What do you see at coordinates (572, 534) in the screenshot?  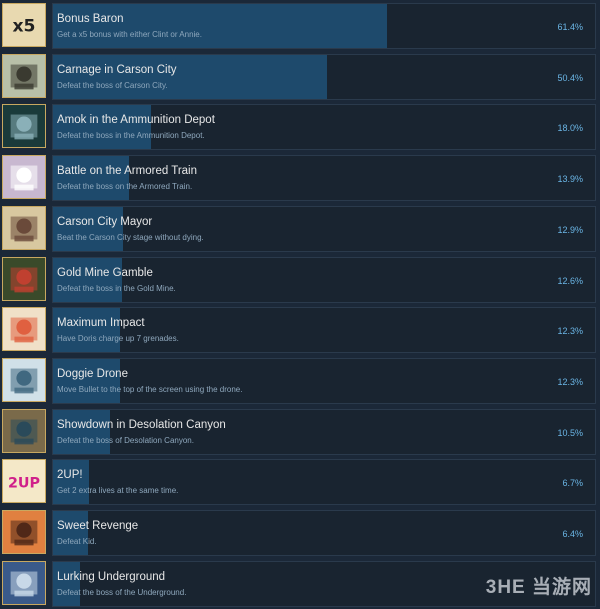 I see `achievement-percent: 6.4%` at bounding box center [572, 534].